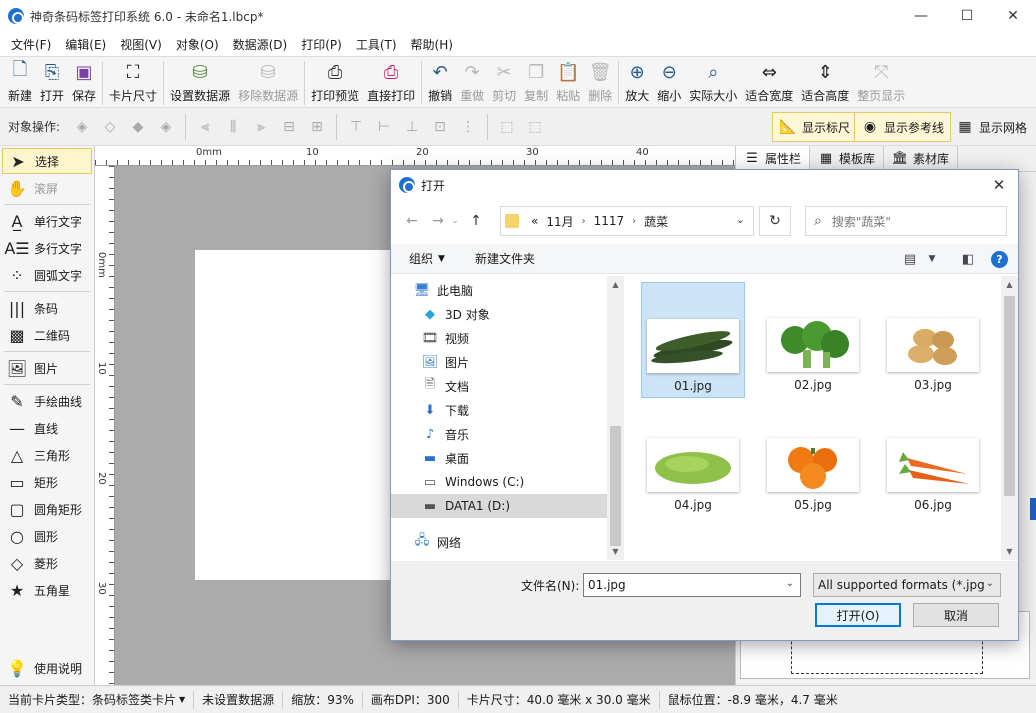  What do you see at coordinates (507, 127) in the screenshot?
I see `group-icon: ⬚` at bounding box center [507, 127].